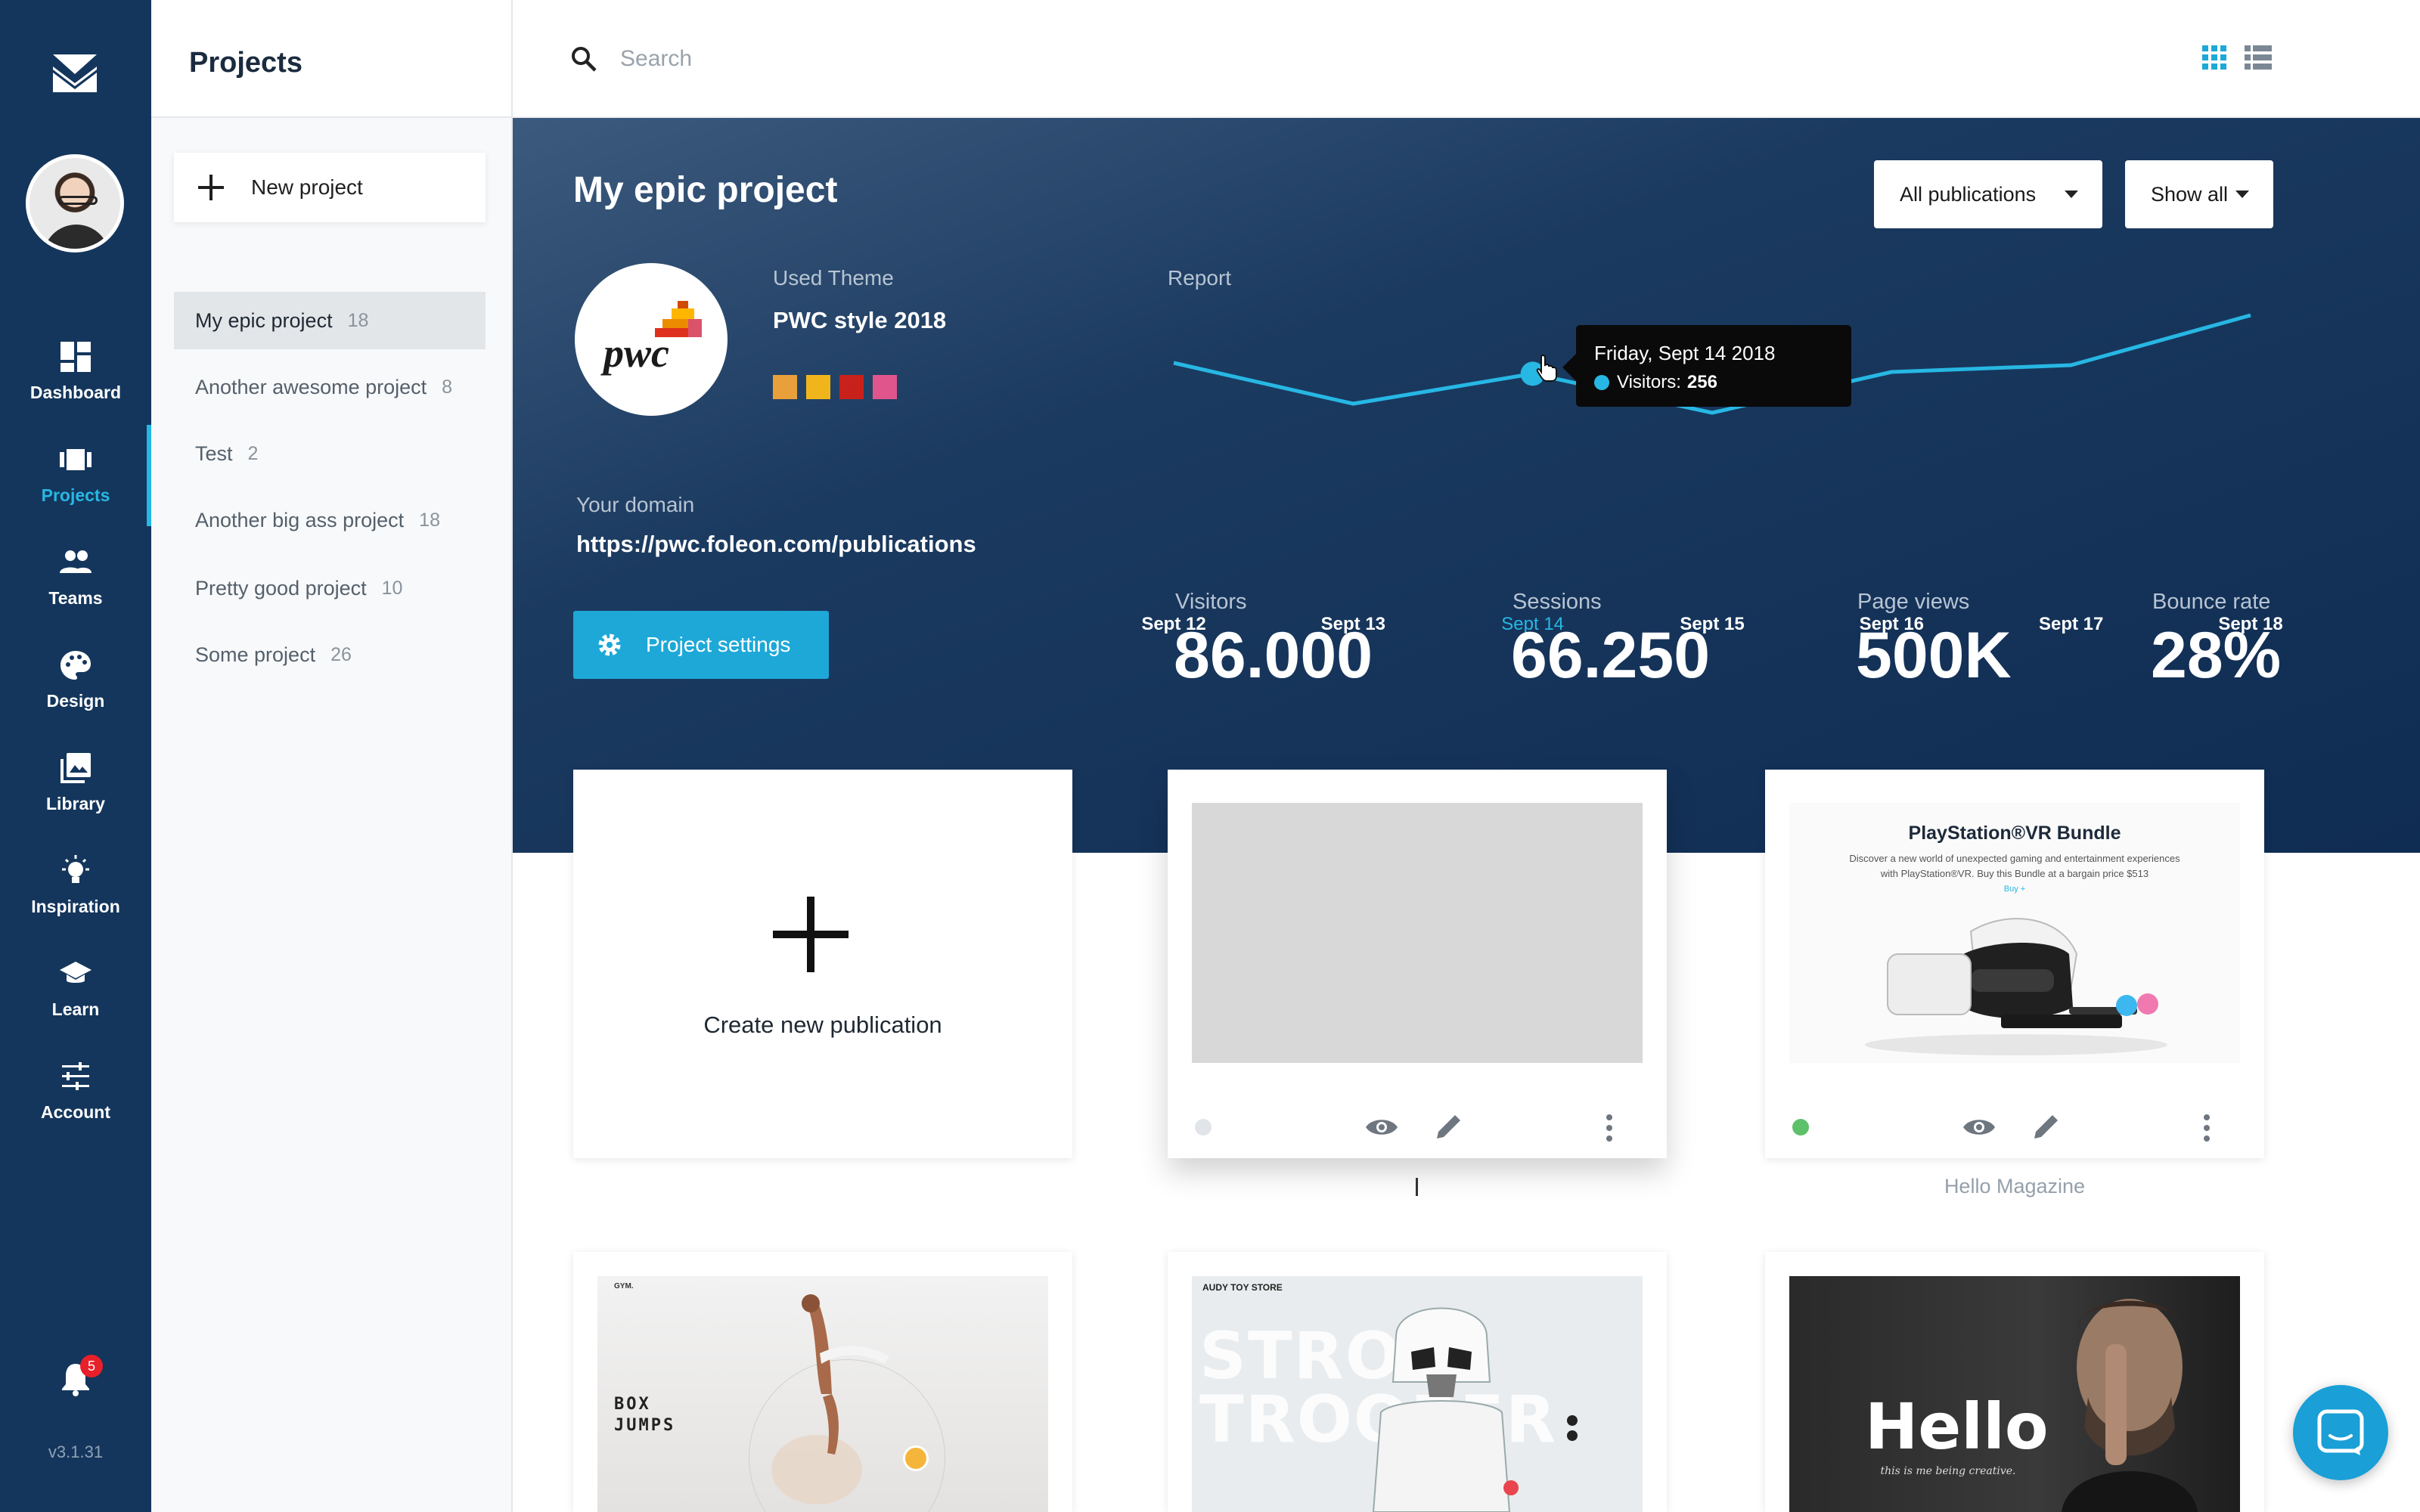  What do you see at coordinates (74, 73) in the screenshot?
I see `foleon-logo-icon` at bounding box center [74, 73].